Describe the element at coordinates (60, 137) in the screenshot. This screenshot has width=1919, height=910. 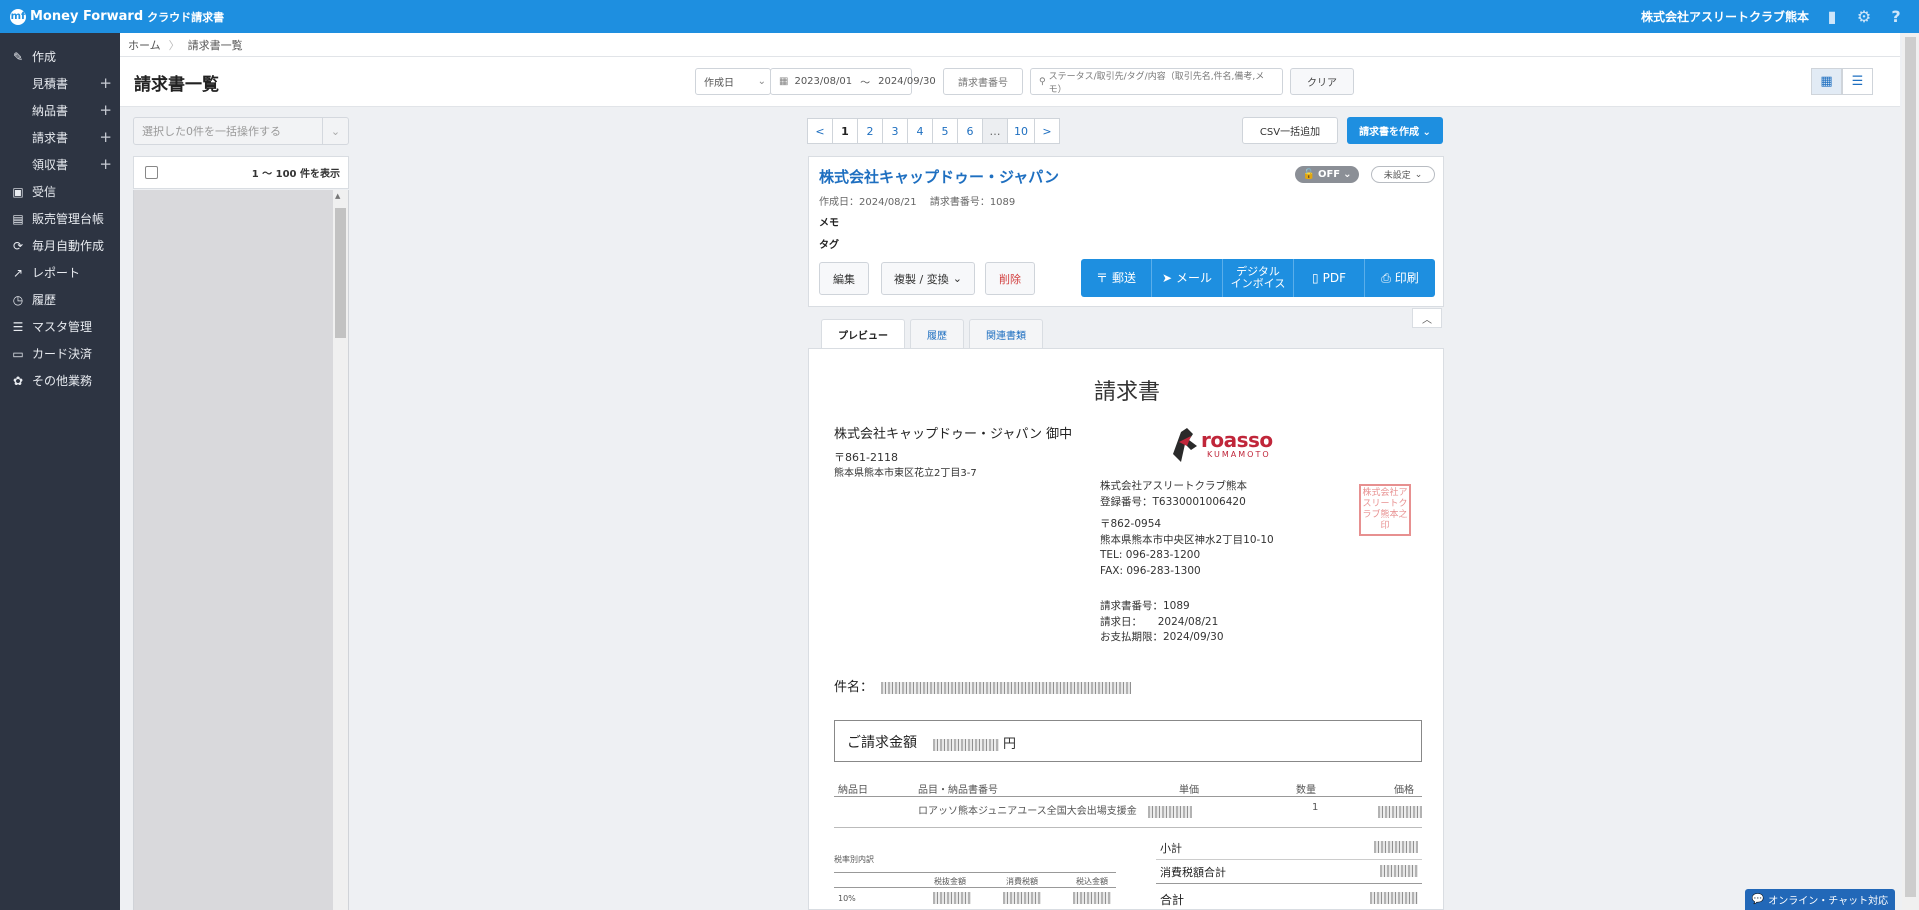
I see `sidebar-item-invoice: 請求書 +` at that location.